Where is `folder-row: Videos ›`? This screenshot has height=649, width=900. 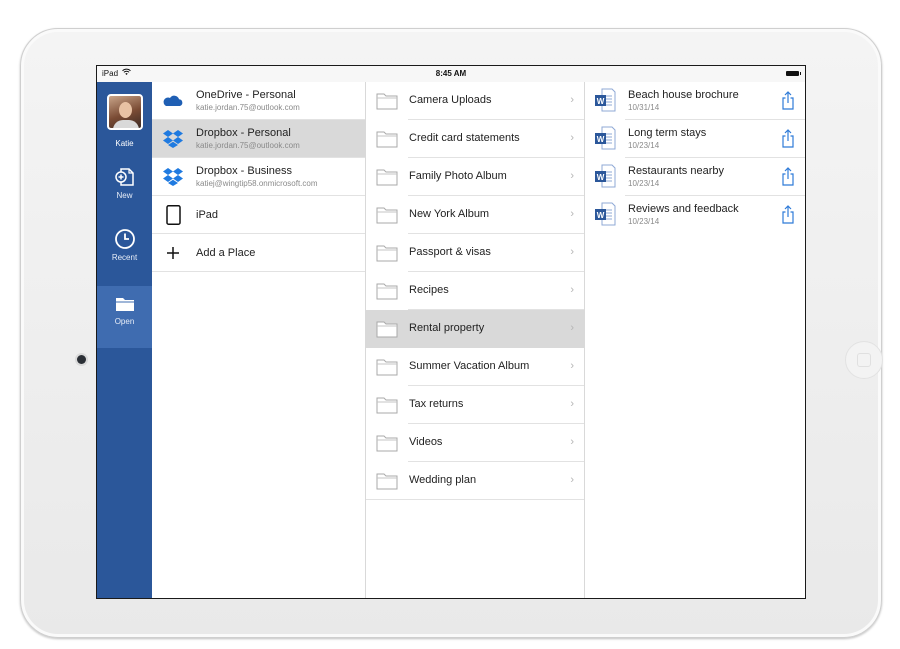 folder-row: Videos › is located at coordinates (475, 443).